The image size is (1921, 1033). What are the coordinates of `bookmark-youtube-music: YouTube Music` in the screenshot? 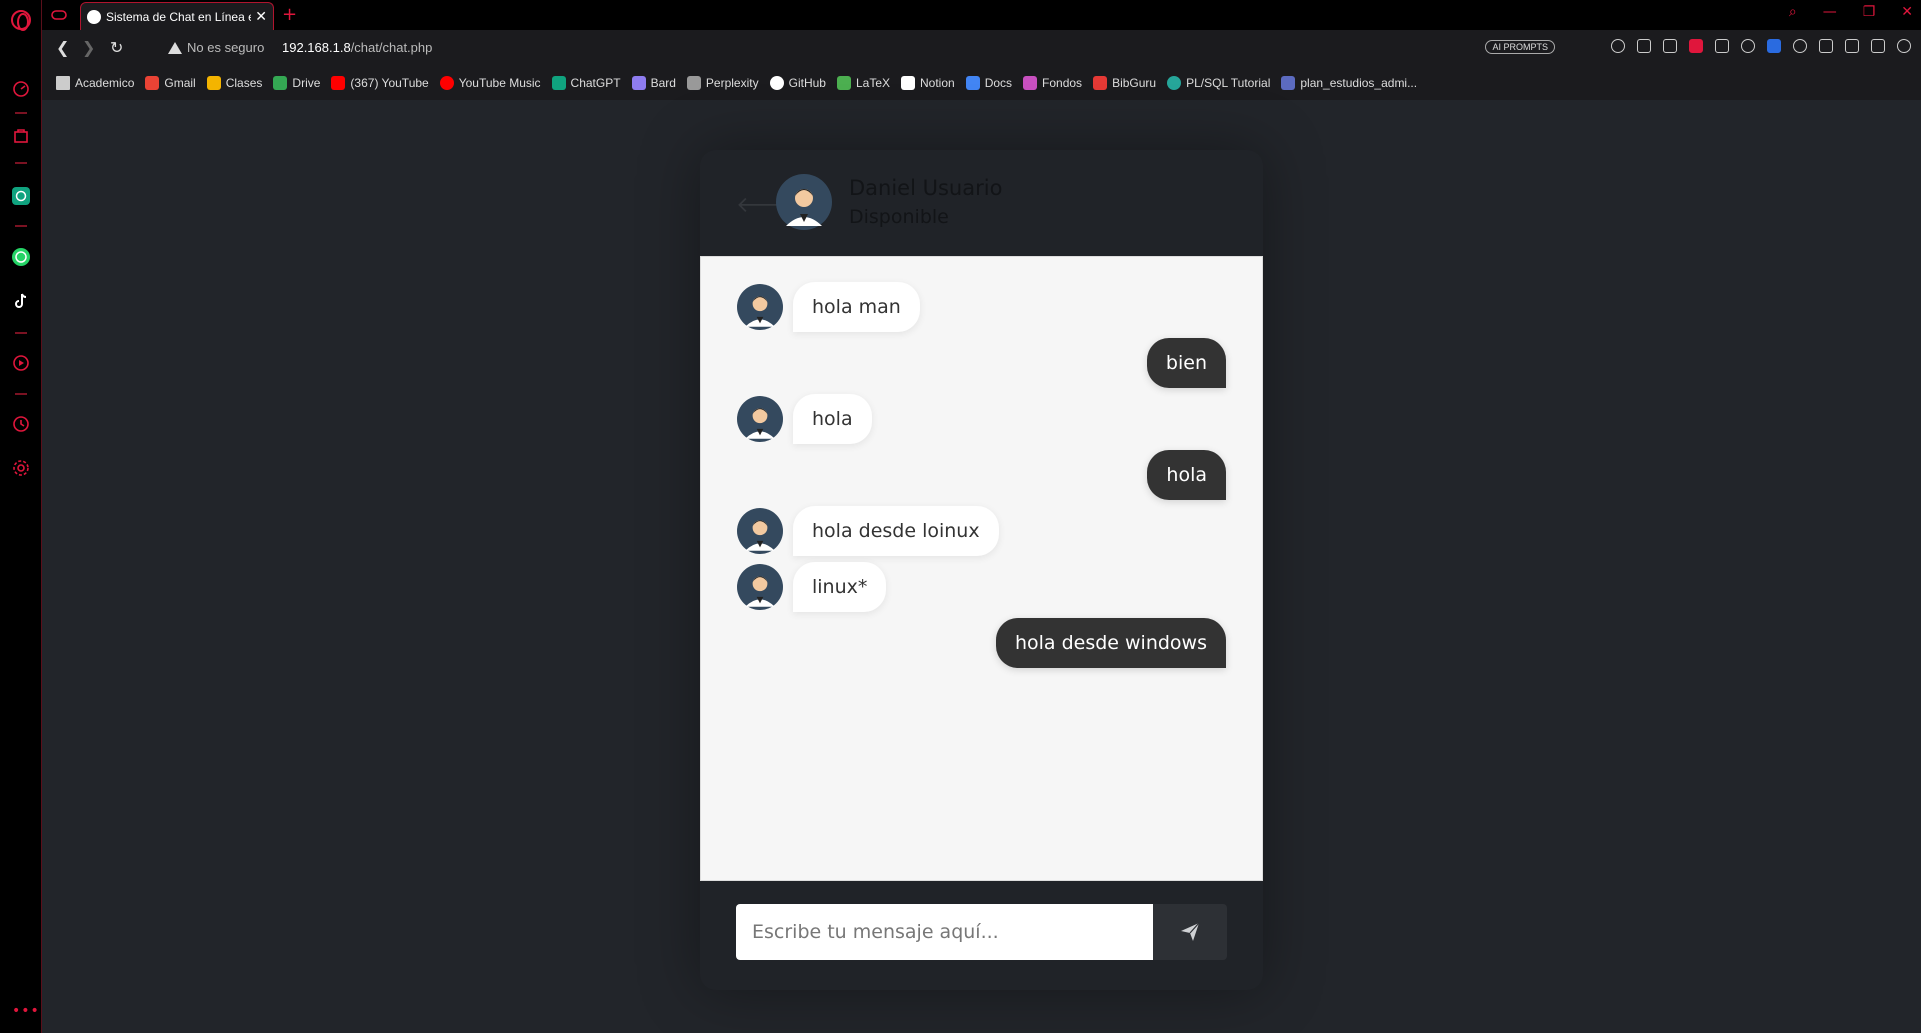 It's located at (490, 83).